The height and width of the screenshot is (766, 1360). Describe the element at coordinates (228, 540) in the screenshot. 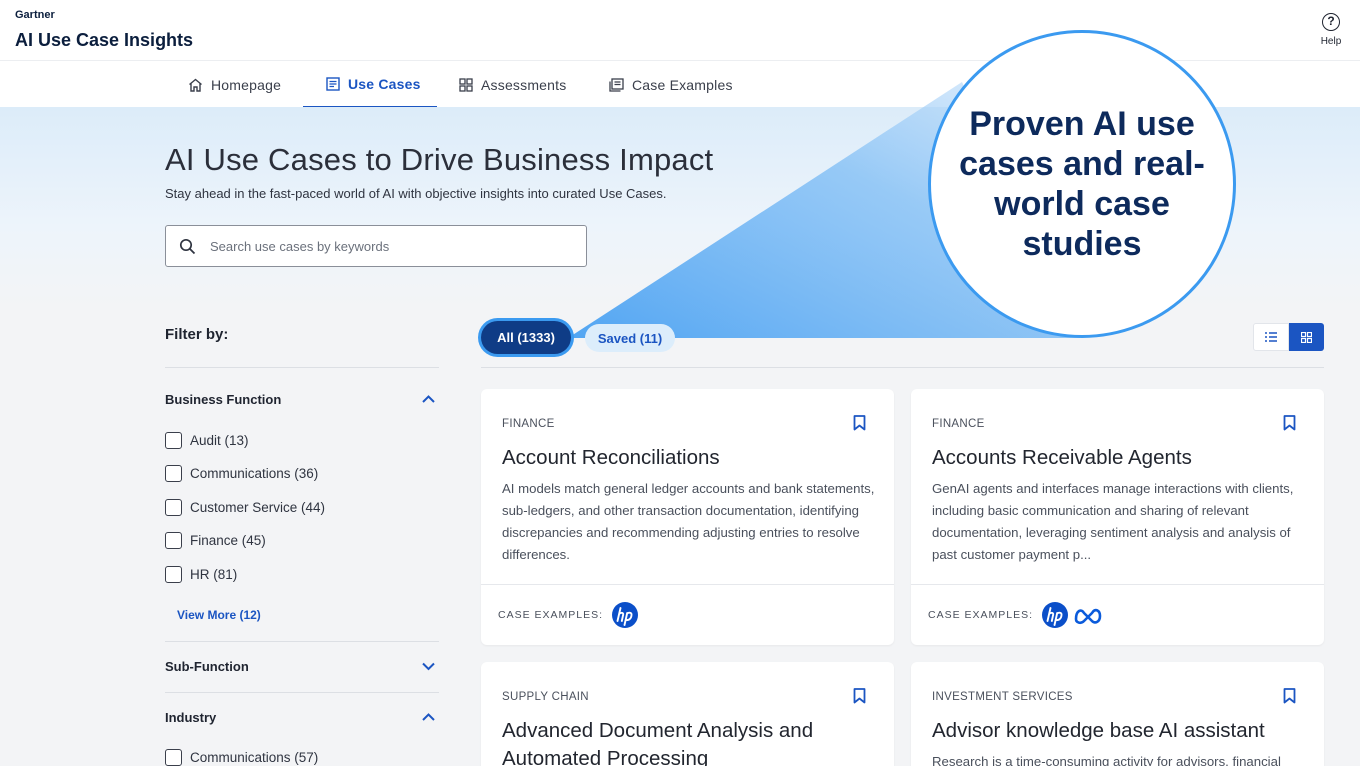

I see `checkbox-label: Finance (45)` at that location.